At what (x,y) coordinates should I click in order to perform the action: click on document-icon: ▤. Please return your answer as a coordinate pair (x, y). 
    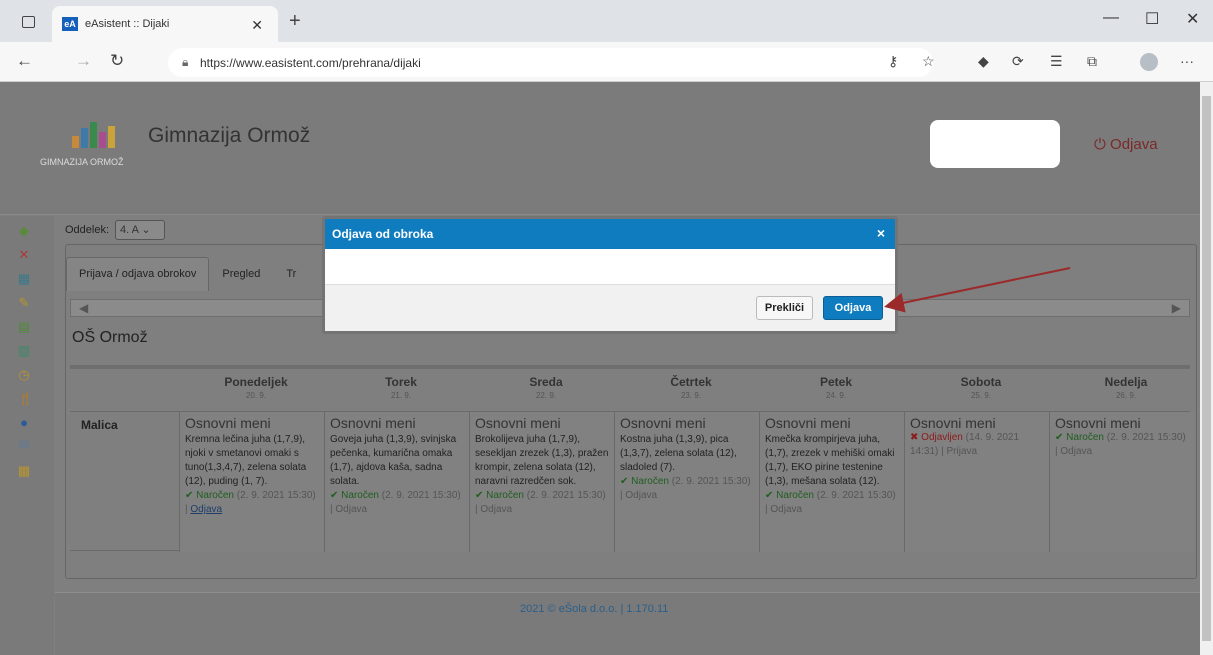
    Looking at the image, I should click on (24, 327).